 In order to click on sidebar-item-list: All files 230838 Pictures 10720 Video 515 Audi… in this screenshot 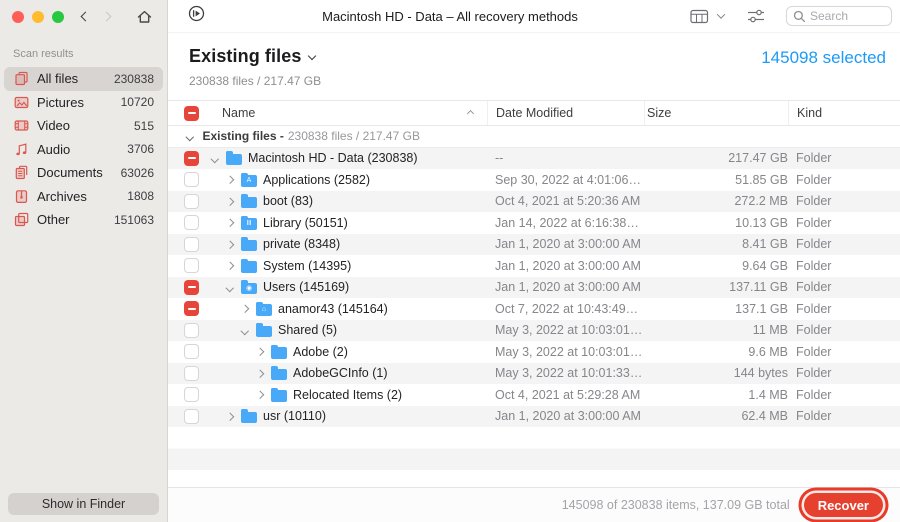, I will do `click(83, 149)`.